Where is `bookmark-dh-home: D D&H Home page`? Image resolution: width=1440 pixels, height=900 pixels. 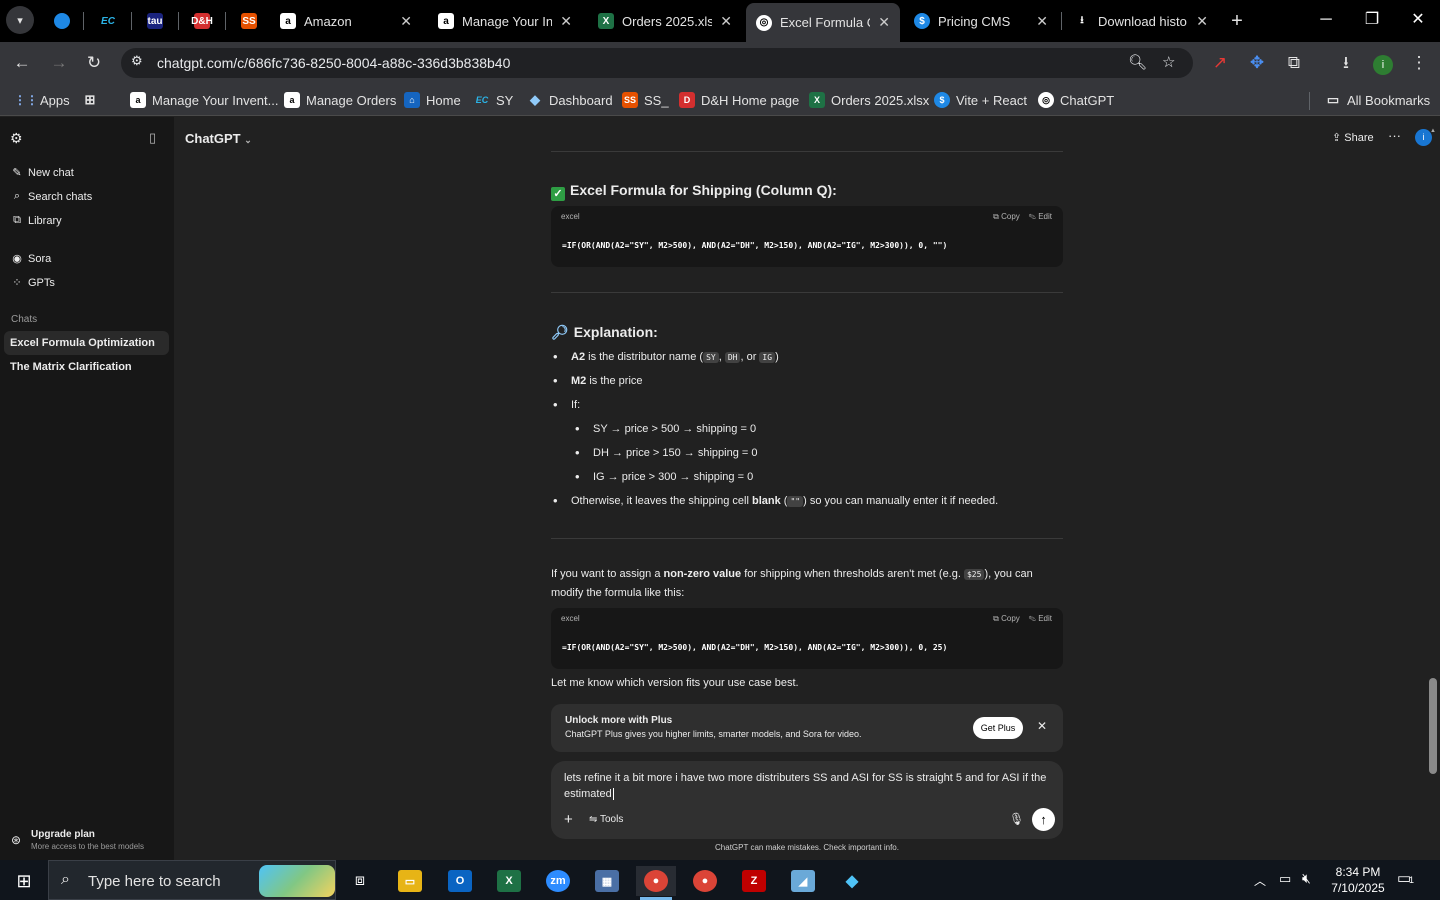
bookmark-dh-home: D D&H Home page is located at coordinates (739, 100).